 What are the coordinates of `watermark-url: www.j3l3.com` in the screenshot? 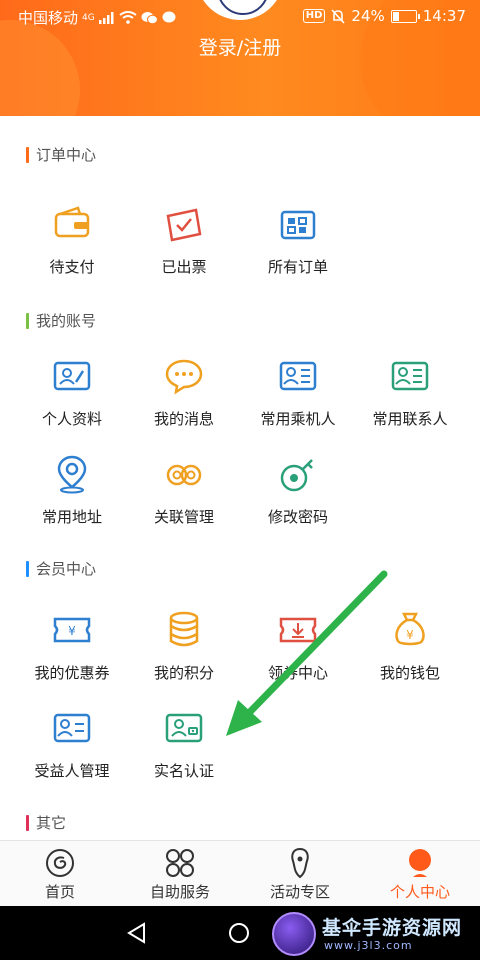 It's located at (368, 945).